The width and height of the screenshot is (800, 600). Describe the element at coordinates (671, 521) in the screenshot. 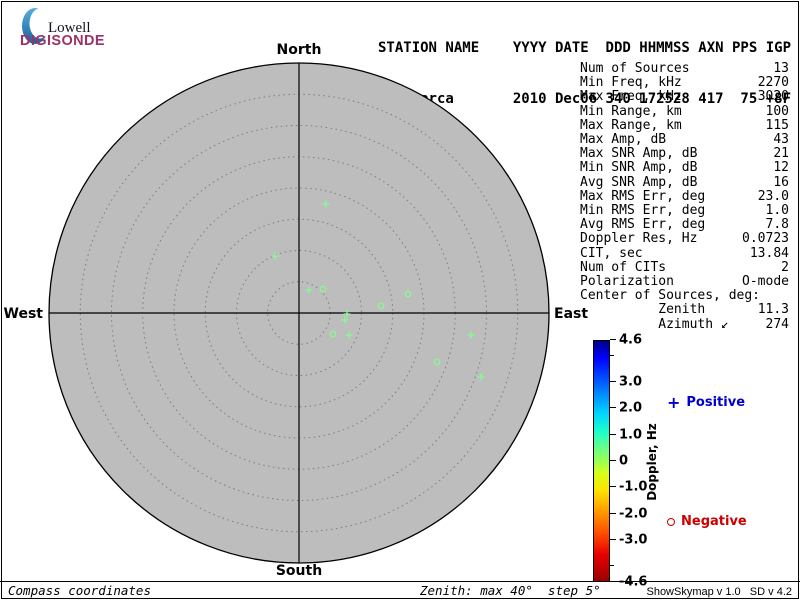

I see `circle-marker-icon` at that location.